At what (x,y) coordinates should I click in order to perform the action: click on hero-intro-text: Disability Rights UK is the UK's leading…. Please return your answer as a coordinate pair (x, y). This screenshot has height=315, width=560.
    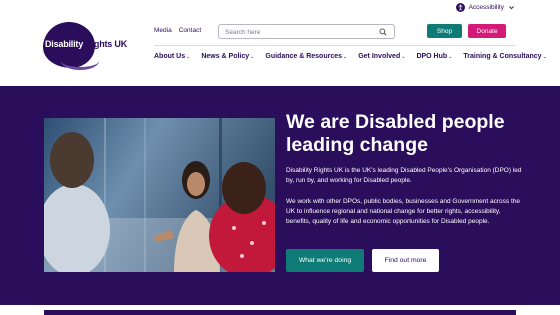
    Looking at the image, I should click on (404, 175).